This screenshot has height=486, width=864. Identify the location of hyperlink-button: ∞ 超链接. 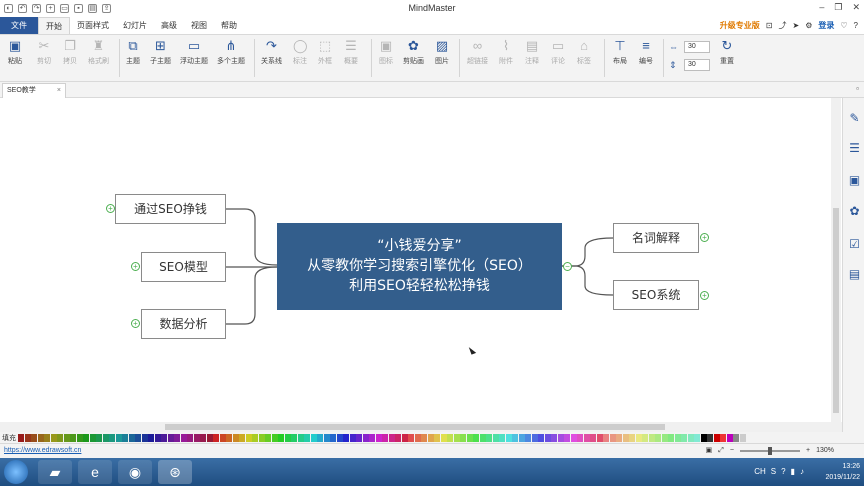
(477, 52).